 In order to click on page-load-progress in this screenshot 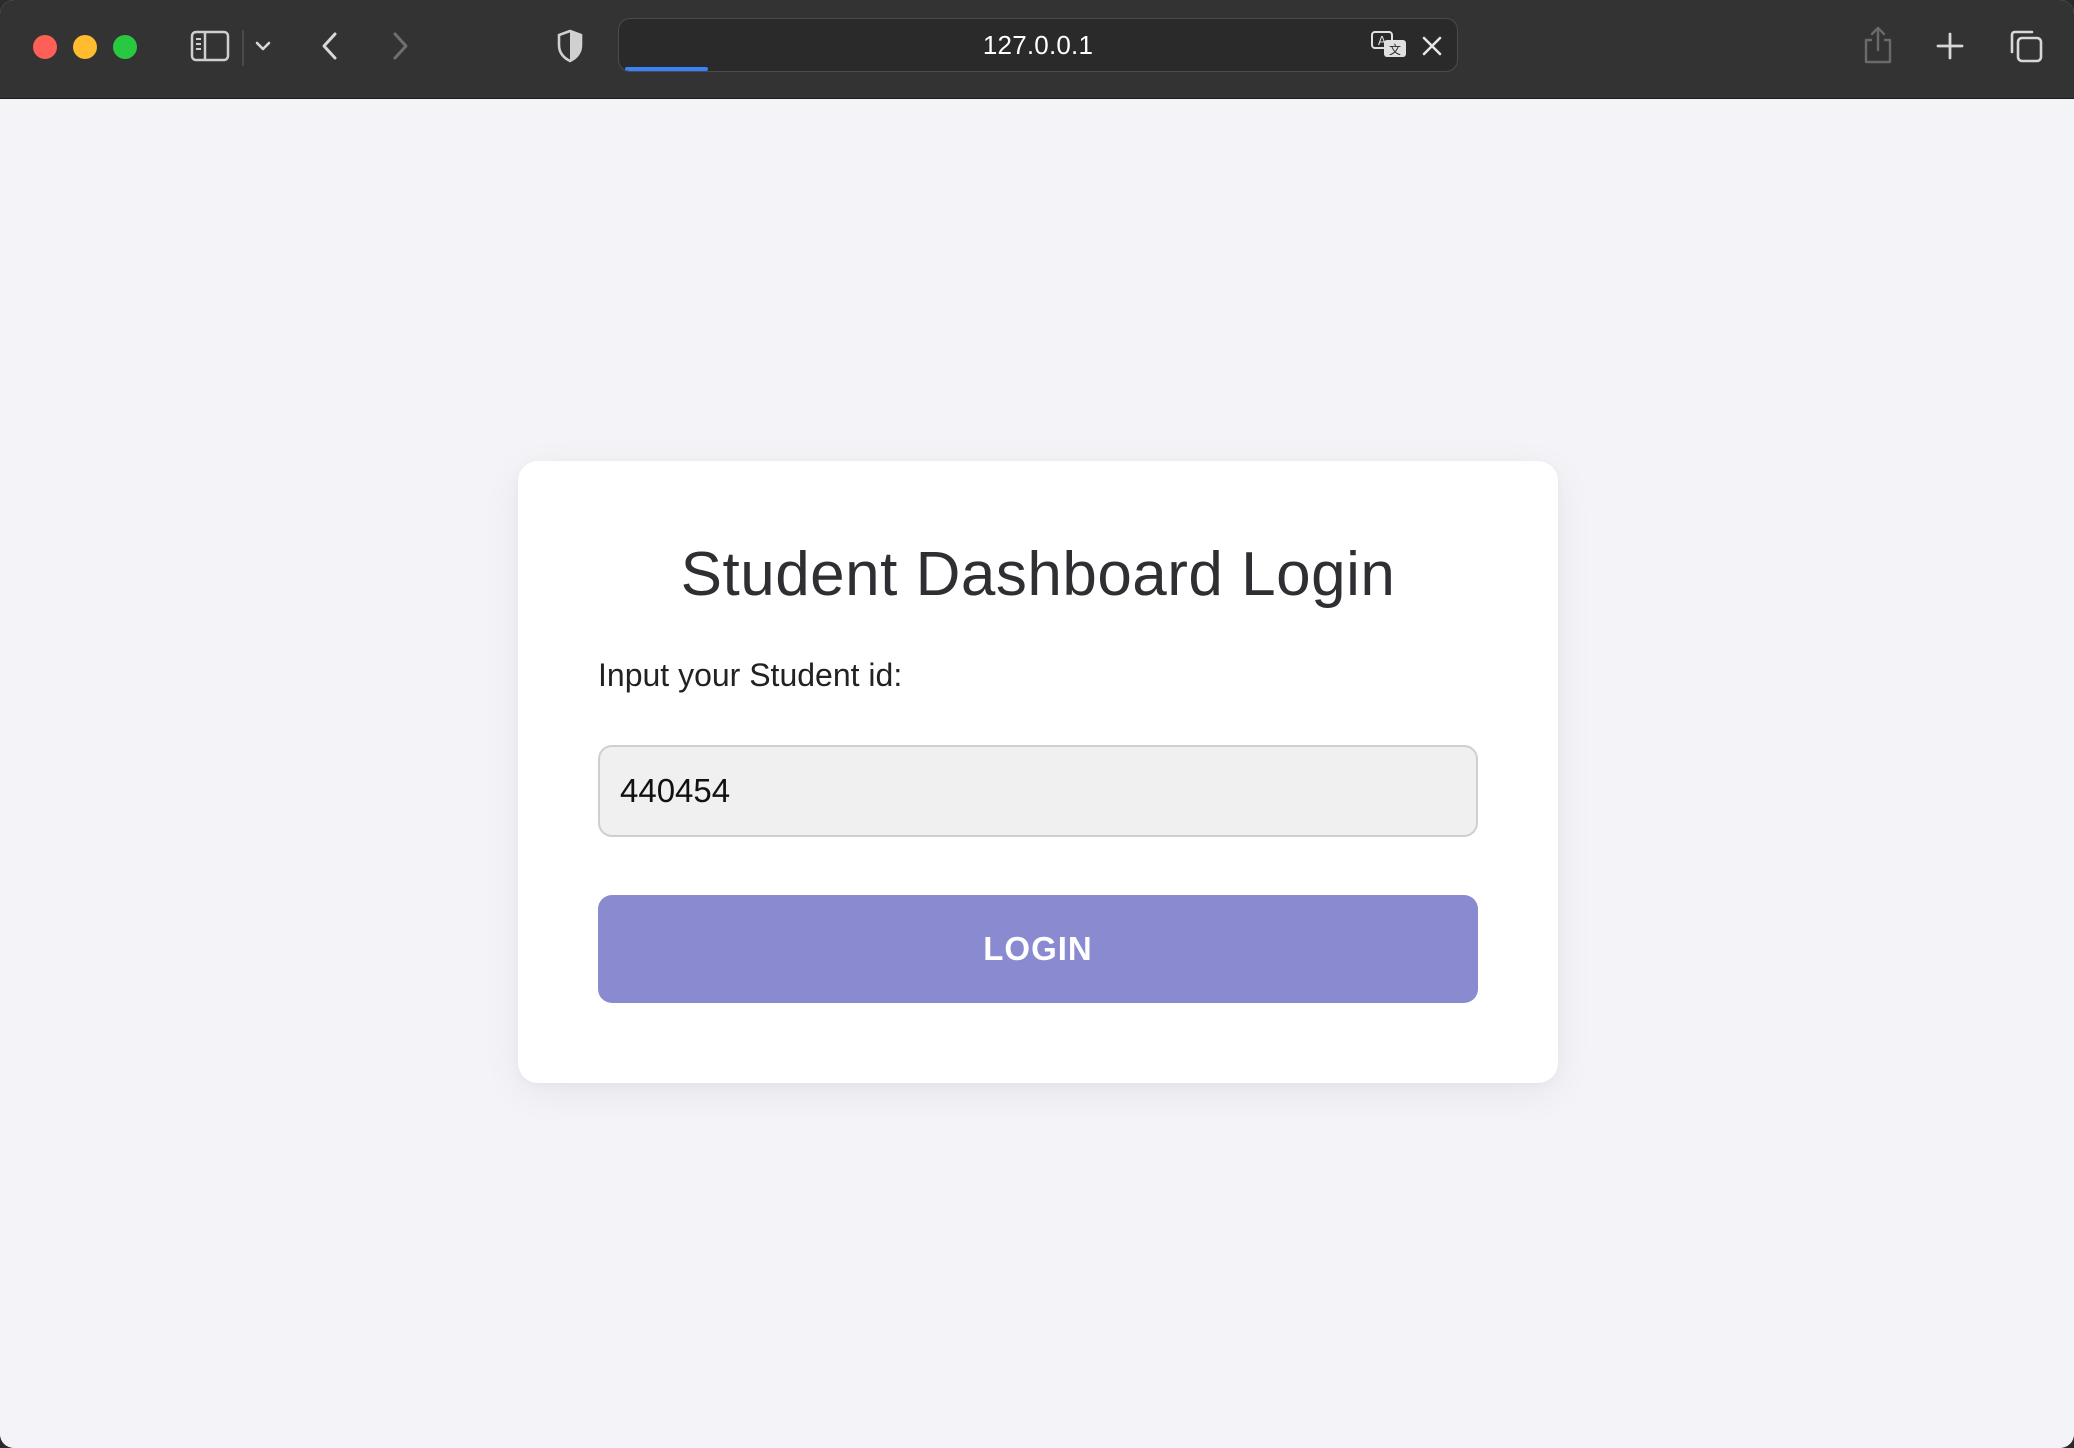, I will do `click(666, 69)`.